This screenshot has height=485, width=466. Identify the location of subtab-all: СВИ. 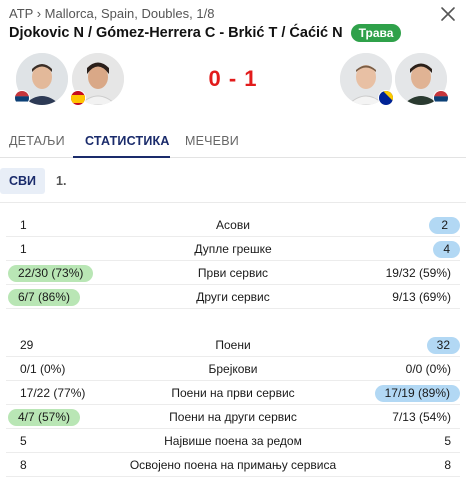
(23, 181).